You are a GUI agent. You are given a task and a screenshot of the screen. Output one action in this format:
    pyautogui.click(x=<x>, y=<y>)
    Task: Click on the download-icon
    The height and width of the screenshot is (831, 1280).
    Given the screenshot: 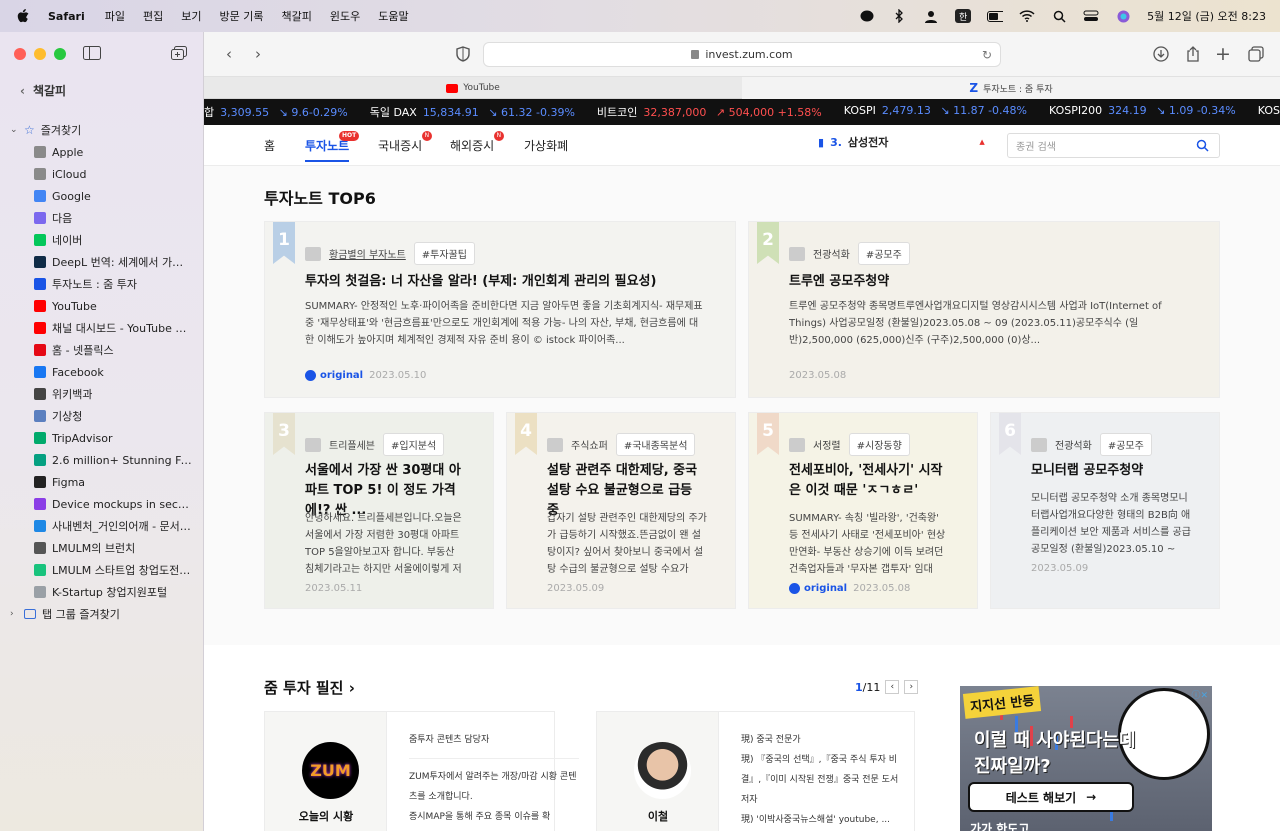 What is the action you would take?
    pyautogui.click(x=1161, y=54)
    